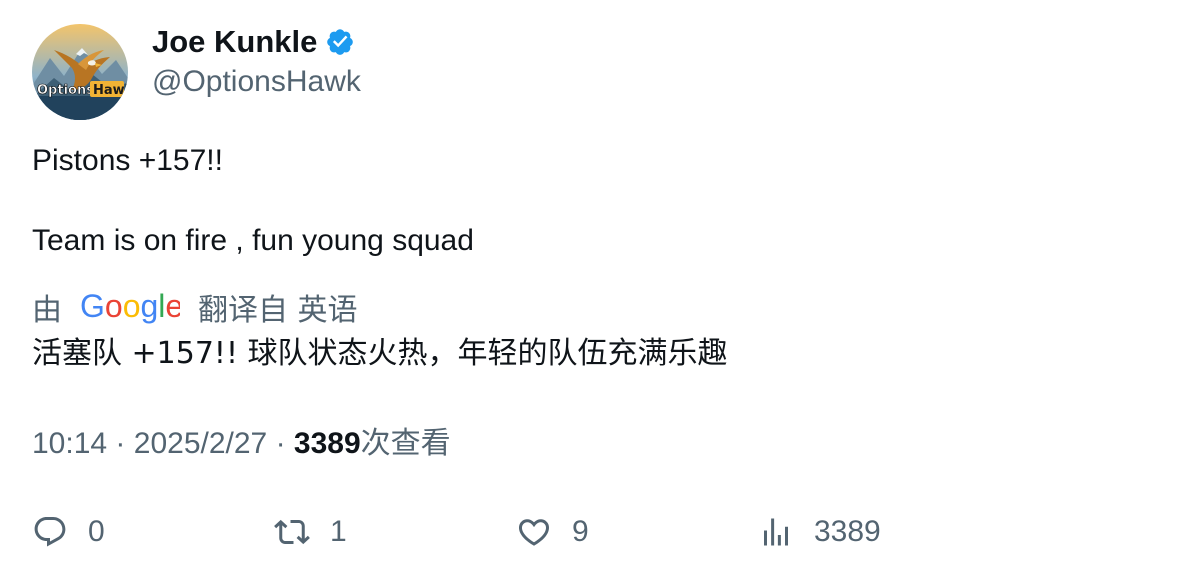  What do you see at coordinates (380, 353) in the screenshot?
I see `translated-text: 活塞队 +157!! 球队状态火热，年轻的队伍充满乐趣` at bounding box center [380, 353].